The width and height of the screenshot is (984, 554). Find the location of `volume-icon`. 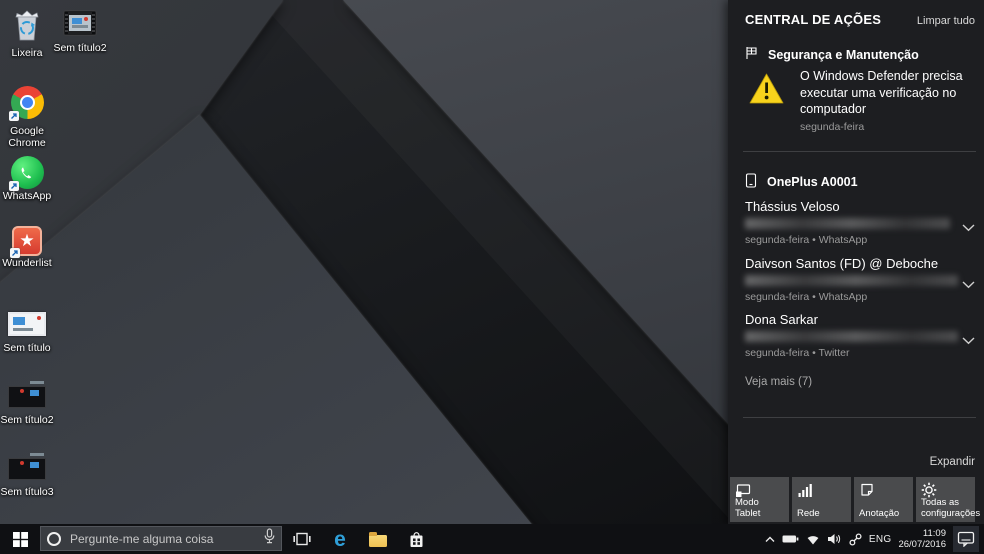

volume-icon is located at coordinates (834, 539).